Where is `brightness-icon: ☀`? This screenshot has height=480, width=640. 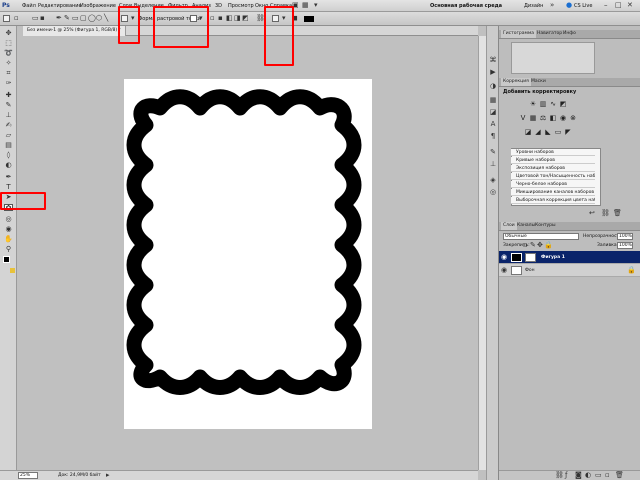 brightness-icon: ☀ is located at coordinates (533, 104).